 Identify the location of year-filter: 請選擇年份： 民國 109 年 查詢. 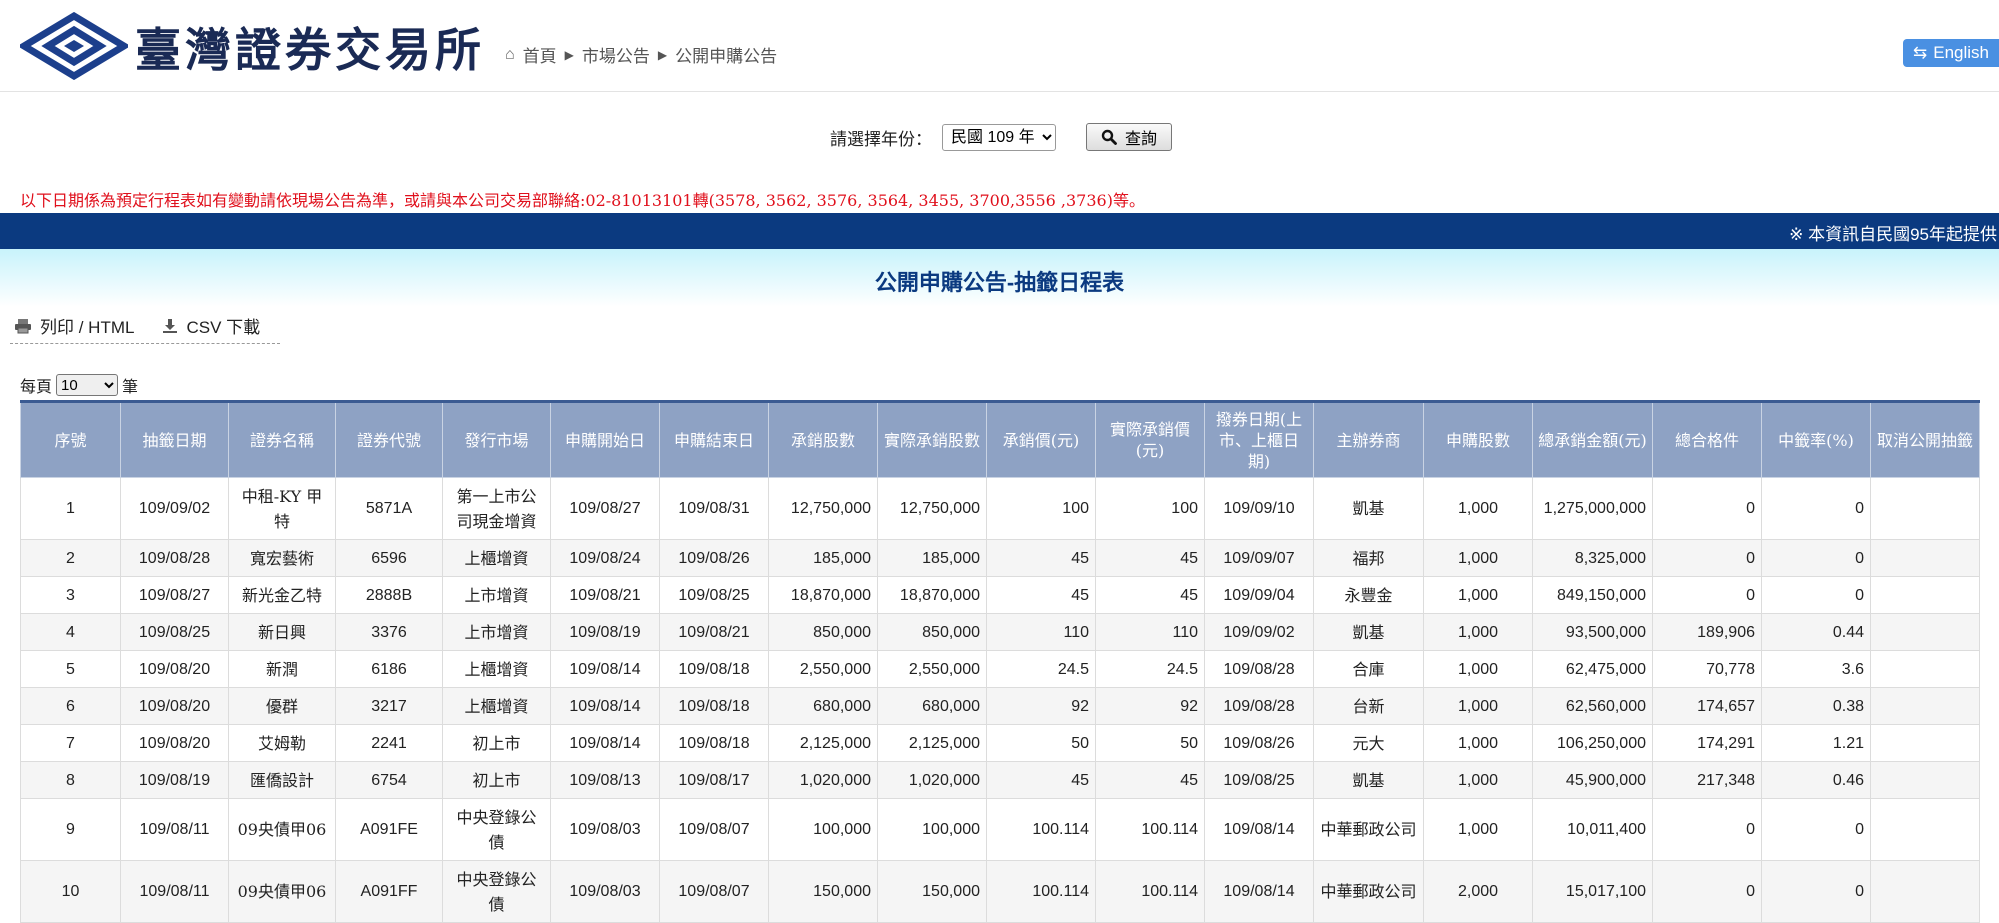
(1001, 137).